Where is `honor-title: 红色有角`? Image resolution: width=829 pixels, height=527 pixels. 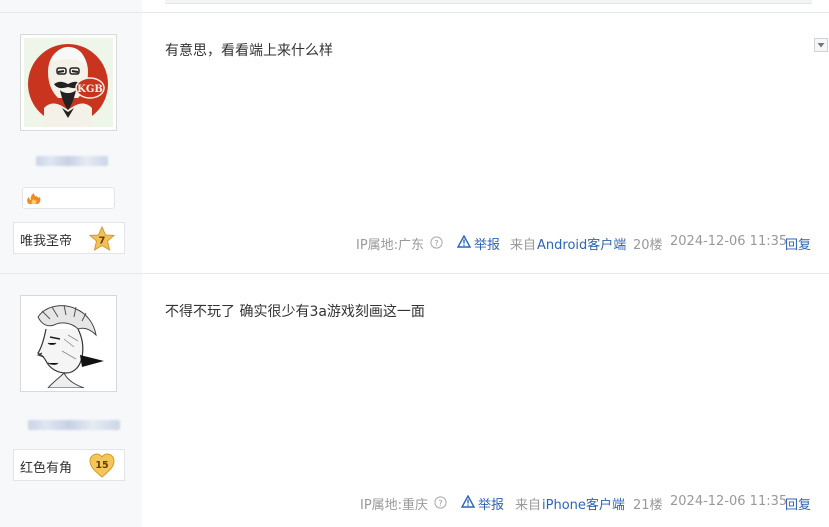
honor-title: 红色有角 is located at coordinates (46, 468).